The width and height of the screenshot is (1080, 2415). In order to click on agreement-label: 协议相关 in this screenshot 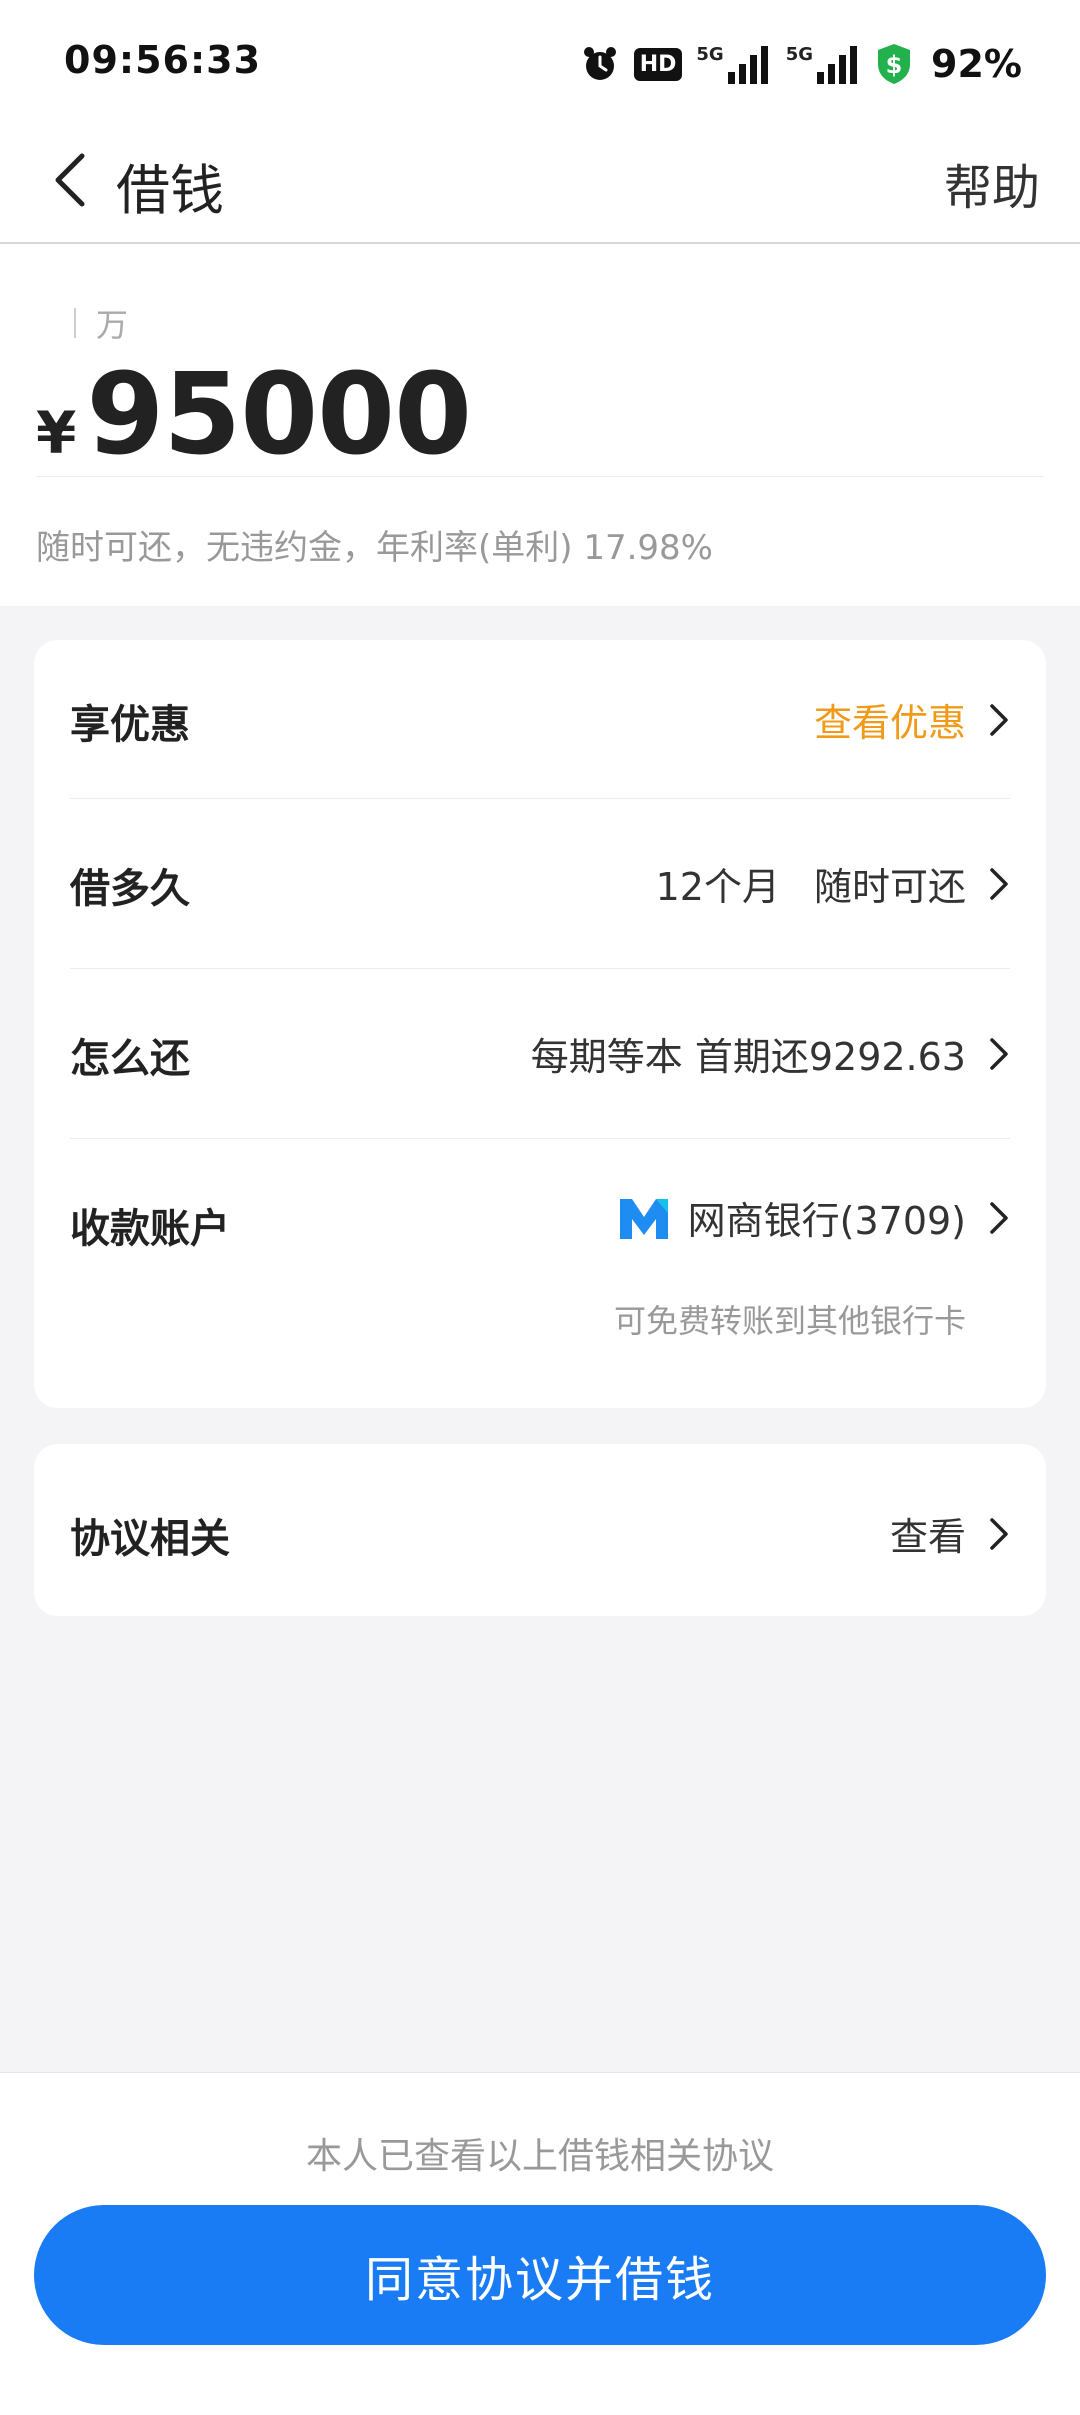, I will do `click(150, 1539)`.